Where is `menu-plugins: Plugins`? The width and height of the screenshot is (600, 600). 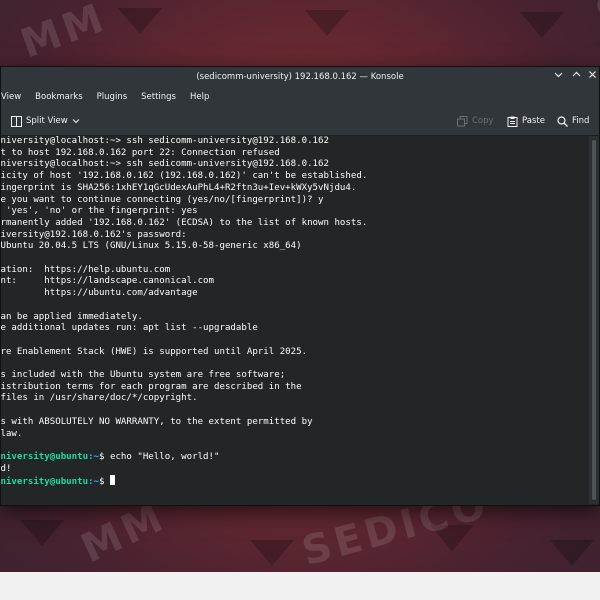 menu-plugins: Plugins is located at coordinates (112, 97).